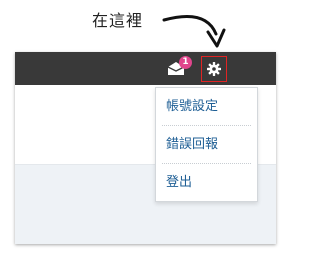  I want to click on menu-item-logout: 登出, so click(206, 182).